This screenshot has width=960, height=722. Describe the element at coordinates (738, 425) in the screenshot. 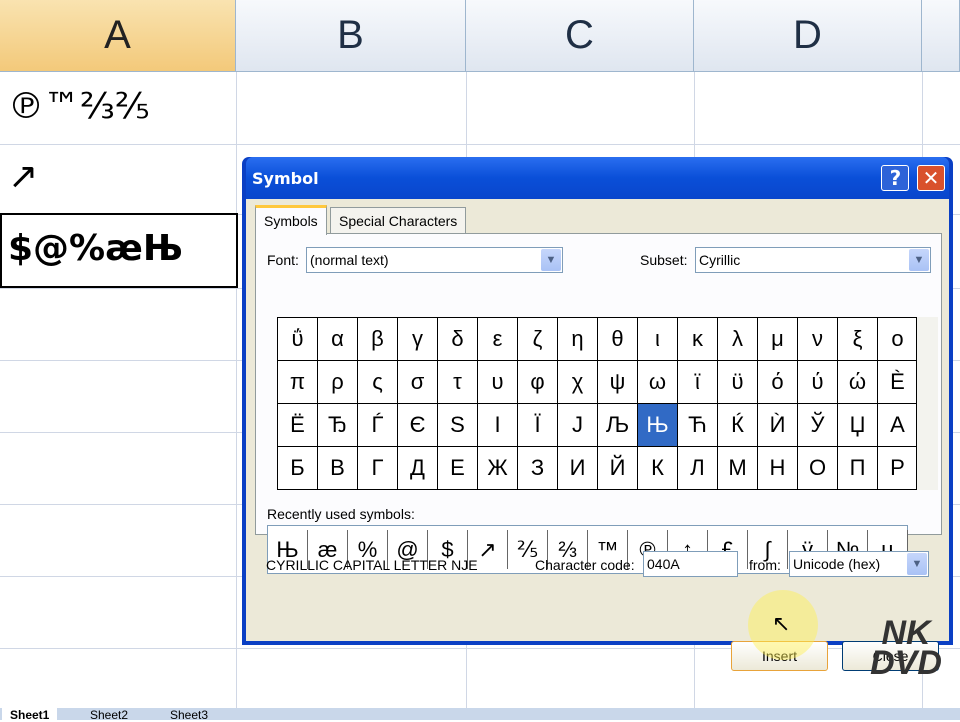

I see `symbol-cell: Ќ` at that location.